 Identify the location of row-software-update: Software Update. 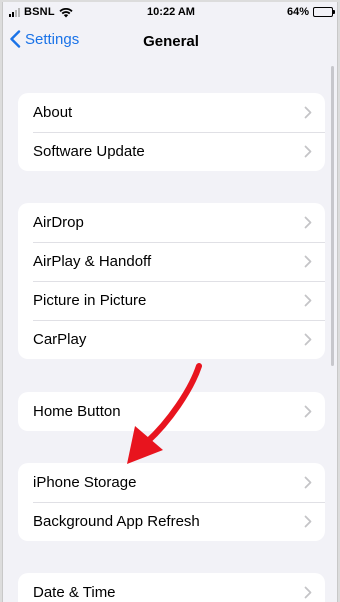
(171, 151).